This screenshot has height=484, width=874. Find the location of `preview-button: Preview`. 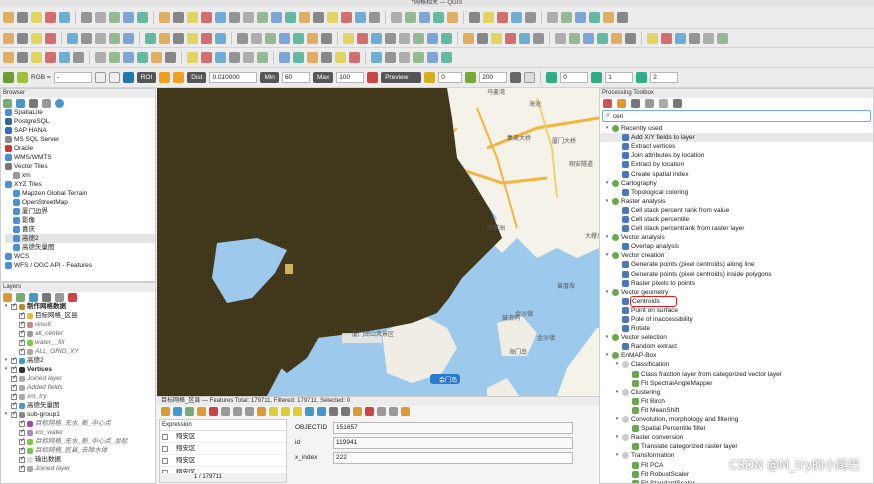

preview-button: Preview is located at coordinates (401, 77).